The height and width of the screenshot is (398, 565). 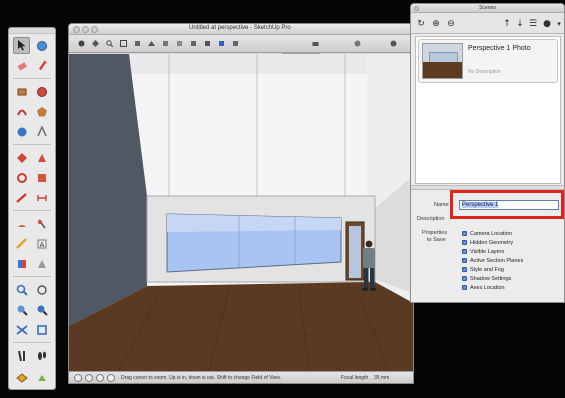 I want to click on help-icon, so click(x=100, y=378).